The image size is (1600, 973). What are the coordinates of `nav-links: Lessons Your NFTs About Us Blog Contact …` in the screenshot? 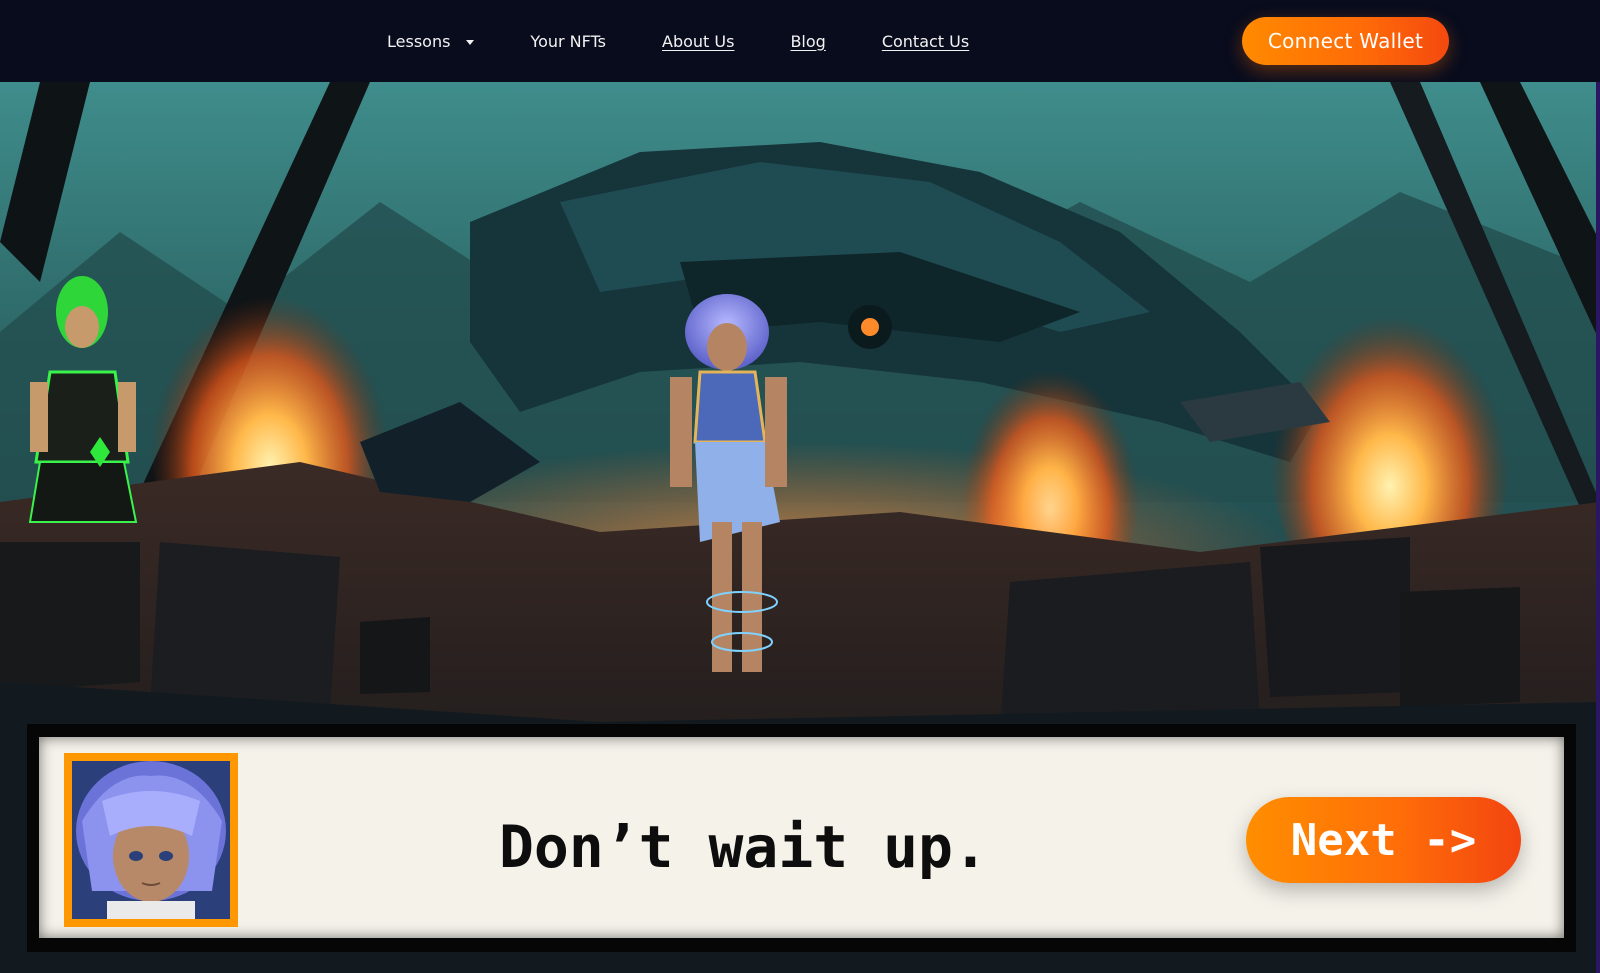 It's located at (706, 41).